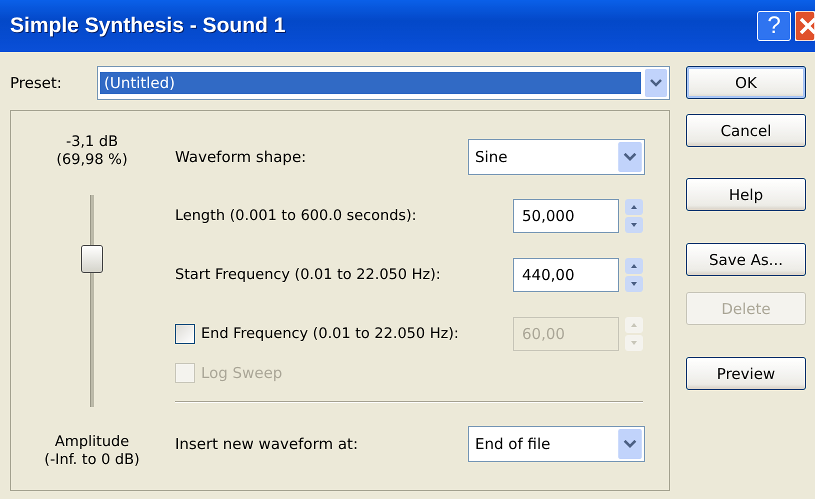 Image resolution: width=815 pixels, height=499 pixels. What do you see at coordinates (185, 334) in the screenshot?
I see `checkbox` at bounding box center [185, 334].